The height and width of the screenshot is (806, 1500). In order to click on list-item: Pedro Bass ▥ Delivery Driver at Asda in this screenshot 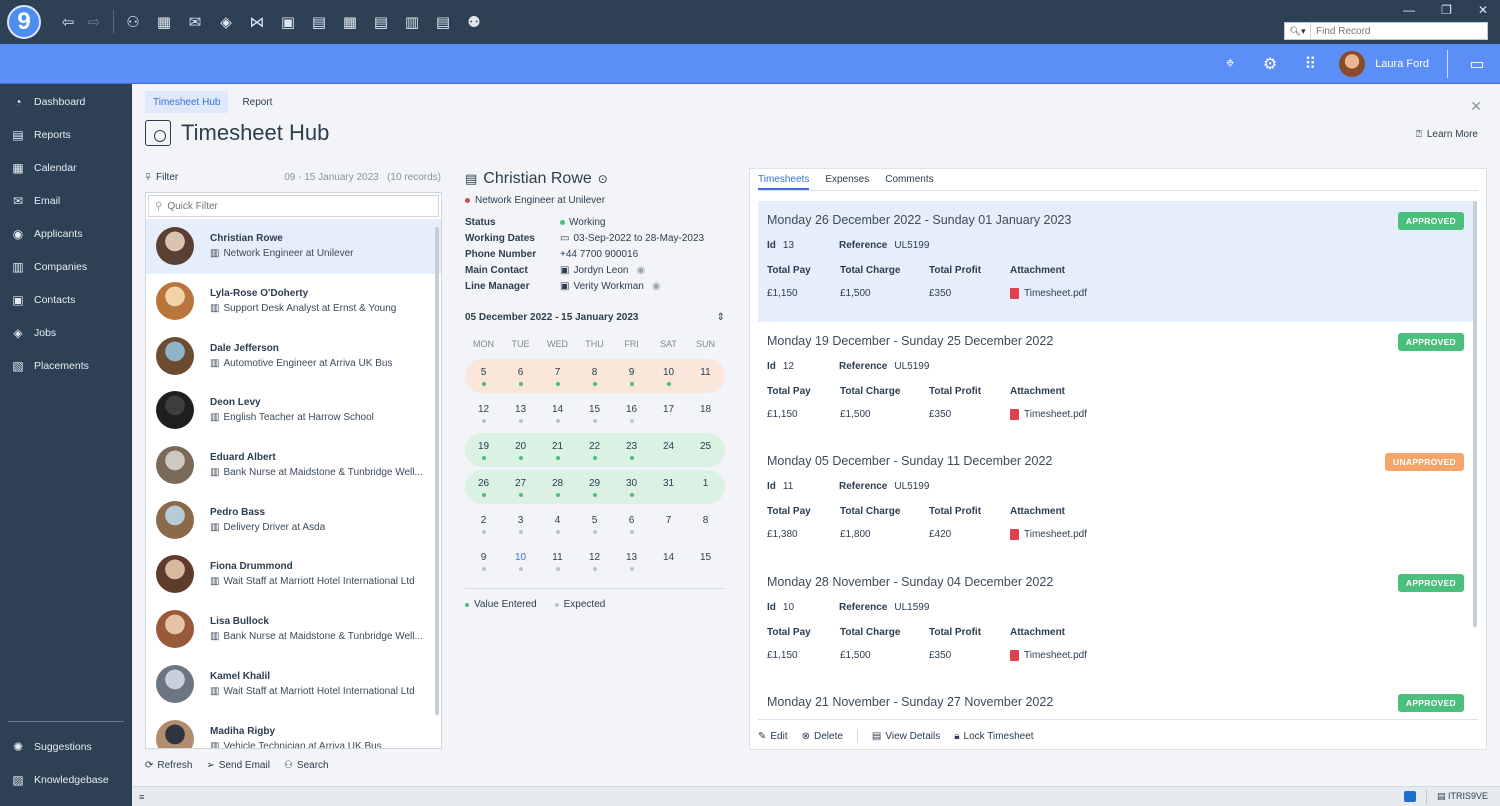, I will do `click(293, 519)`.